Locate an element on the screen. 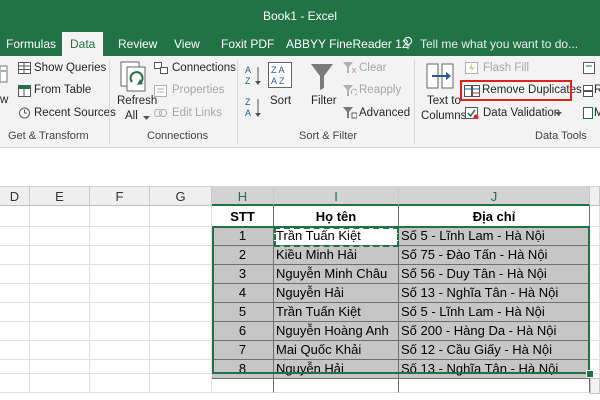  tab-review: Review is located at coordinates (137, 44).